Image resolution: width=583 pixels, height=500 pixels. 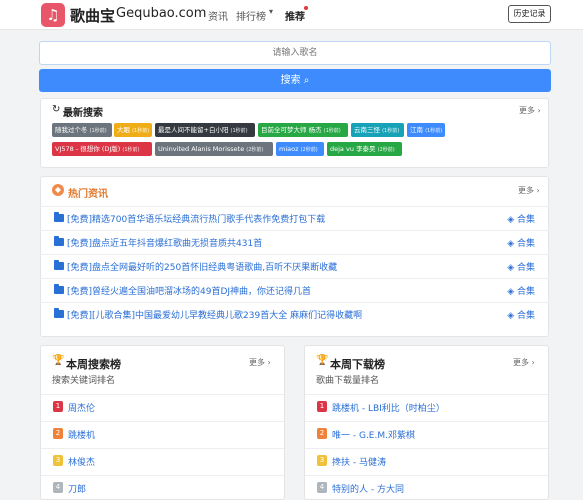 What do you see at coordinates (295, 53) in the screenshot?
I see `search-input` at bounding box center [295, 53].